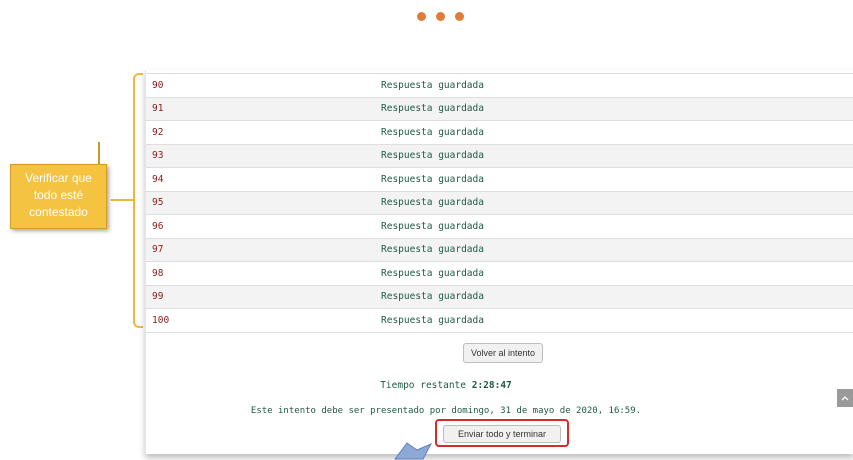 This screenshot has width=853, height=460. I want to click on table-row: 98 Respuesta guardada, so click(499, 274).